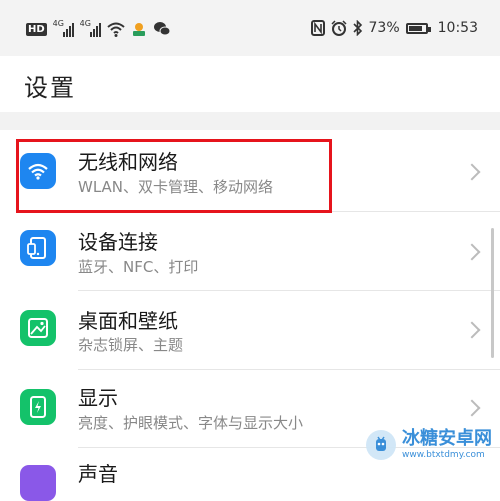 Image resolution: width=500 pixels, height=501 pixels. I want to click on settings-item-subtitle: 蓝牙、NFC、打印, so click(138, 267).